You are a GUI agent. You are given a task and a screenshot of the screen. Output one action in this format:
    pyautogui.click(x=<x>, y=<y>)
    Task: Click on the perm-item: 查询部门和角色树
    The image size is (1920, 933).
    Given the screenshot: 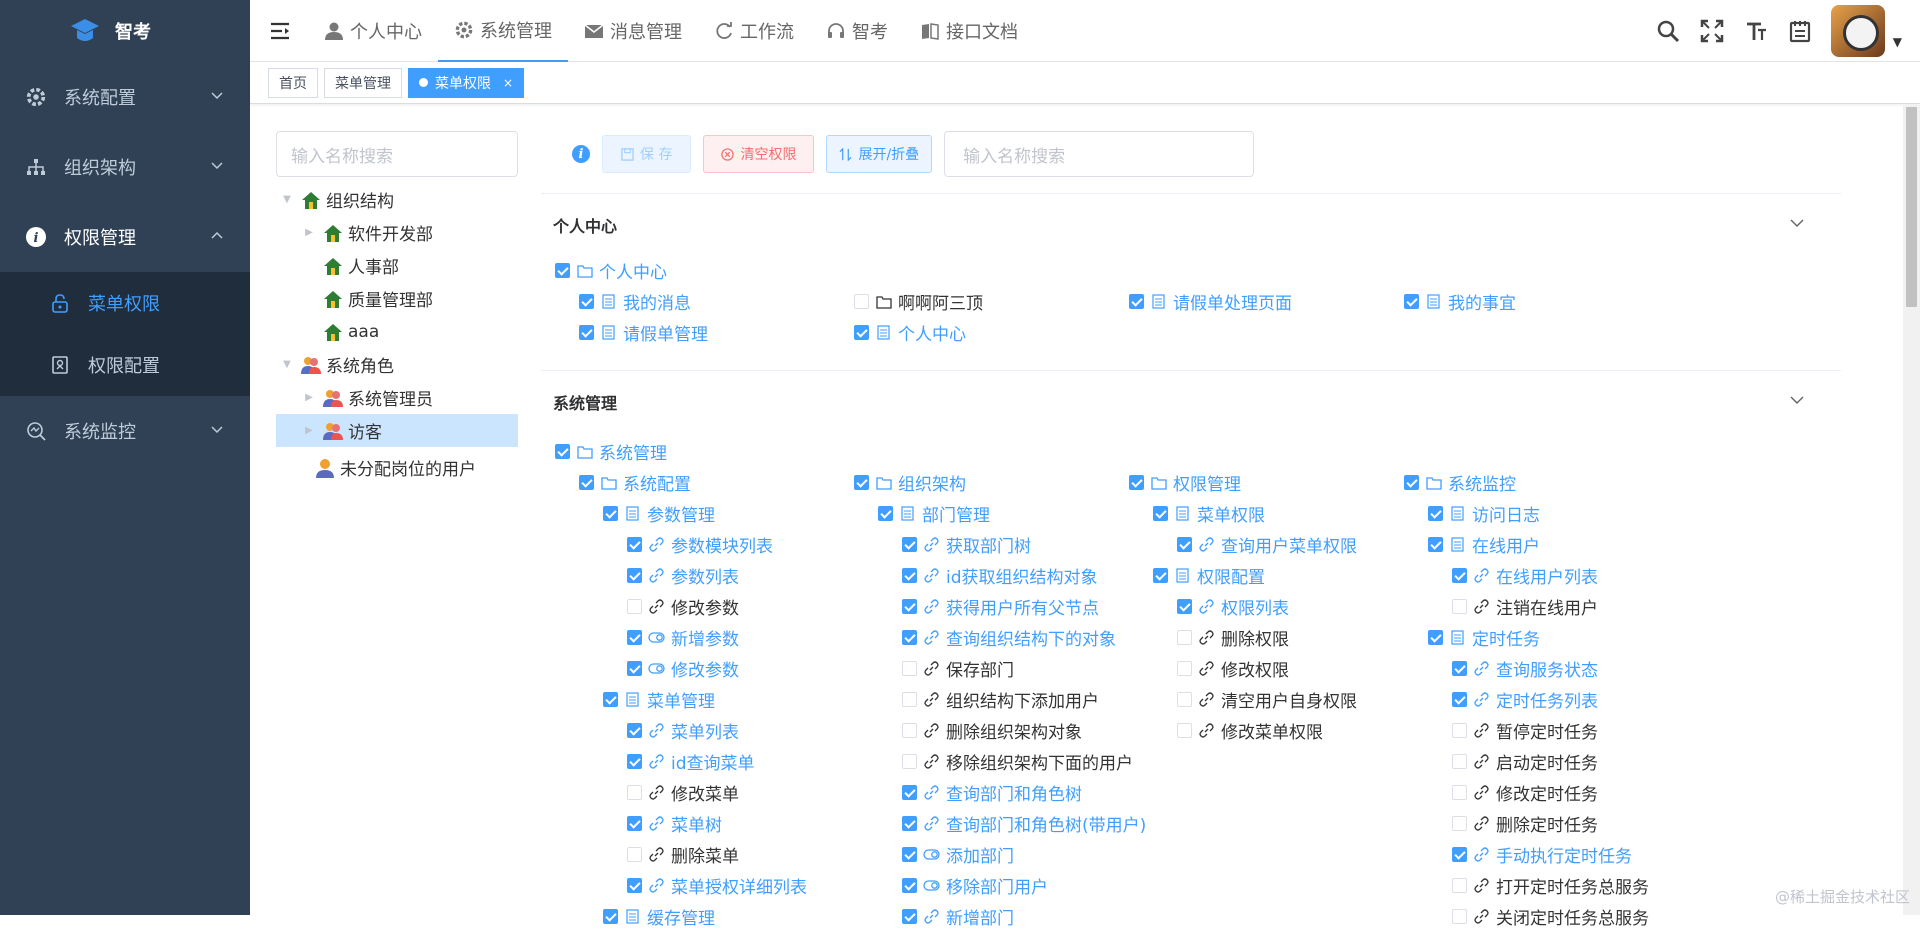 What is the action you would take?
    pyautogui.click(x=992, y=792)
    